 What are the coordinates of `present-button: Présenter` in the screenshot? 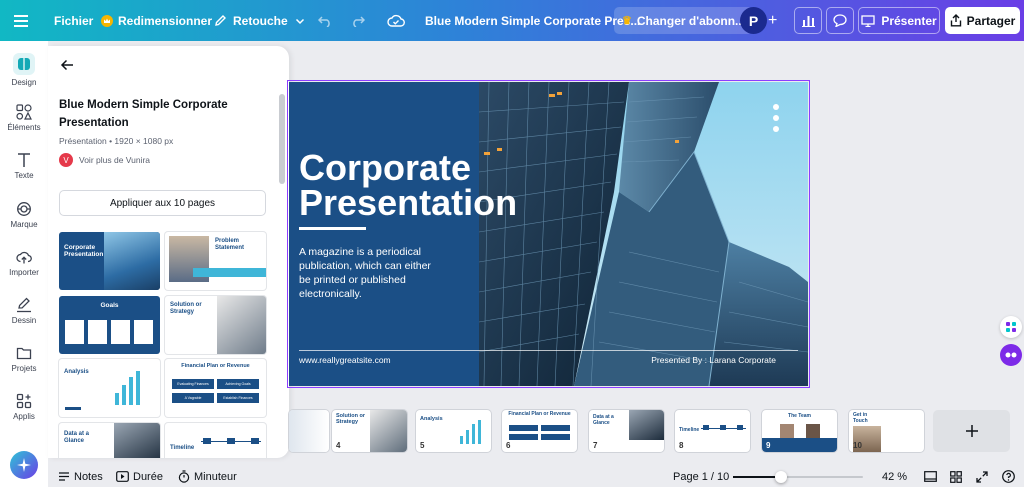 It's located at (899, 20).